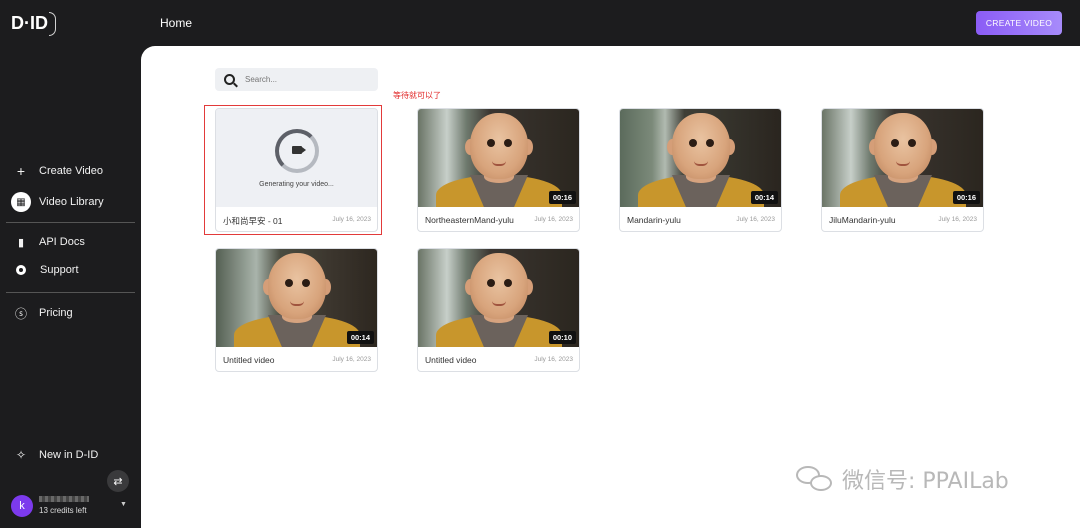 This screenshot has width=1080, height=528. What do you see at coordinates (22, 506) in the screenshot?
I see `avatar: k` at bounding box center [22, 506].